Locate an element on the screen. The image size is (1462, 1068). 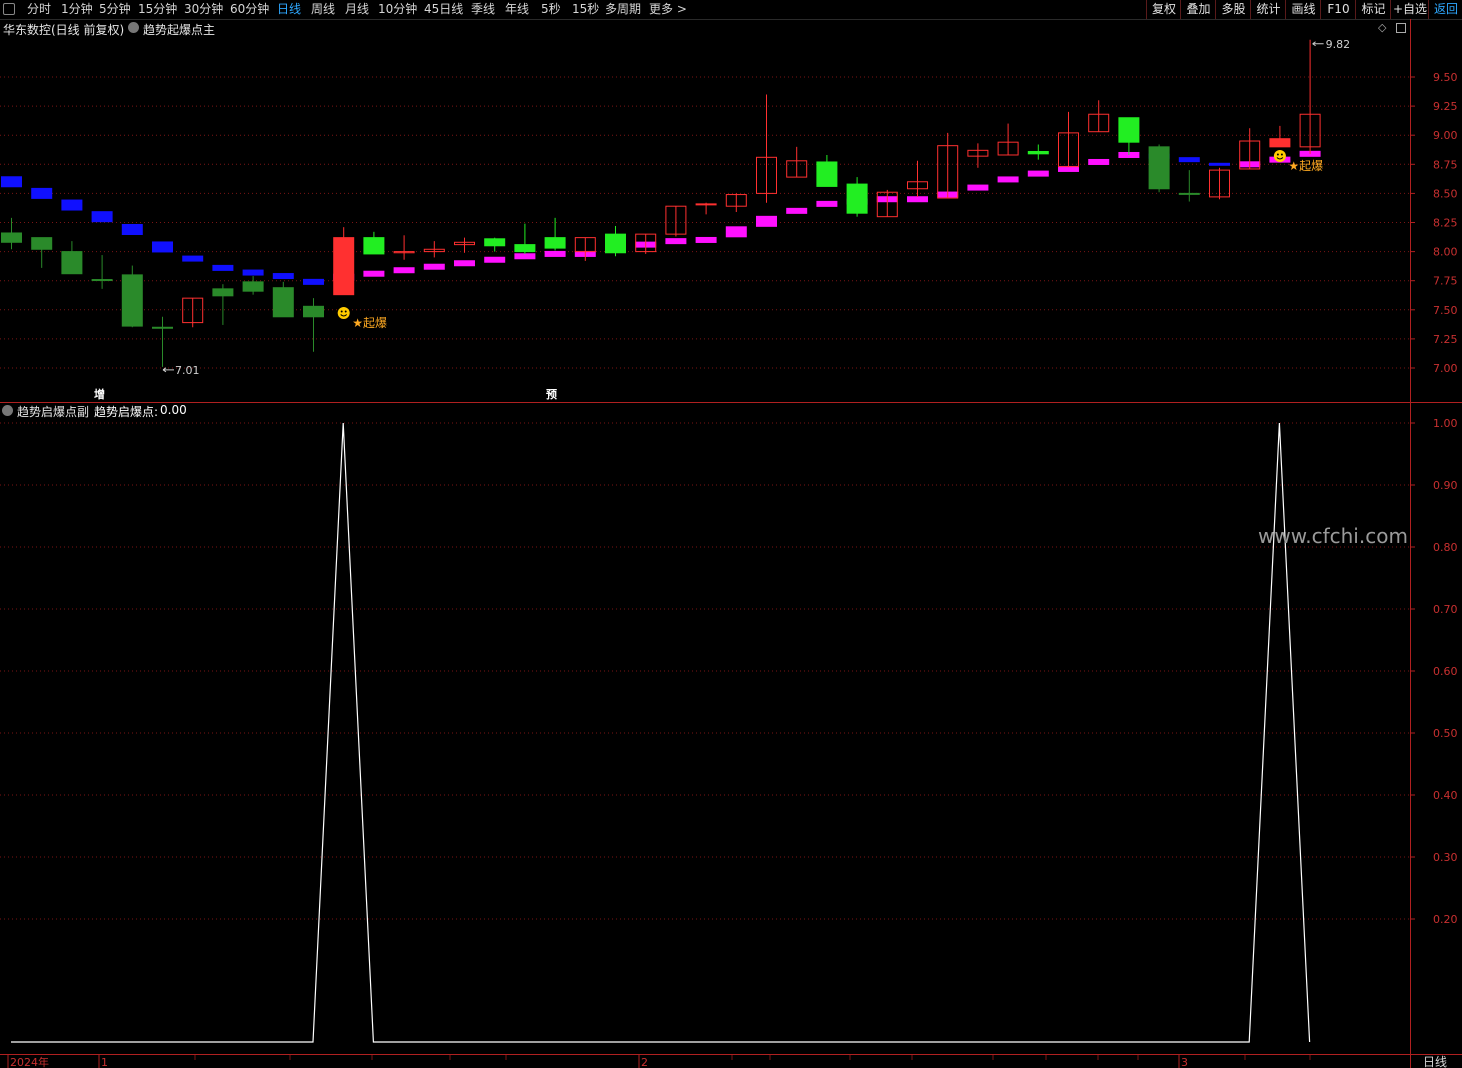
sub-tick-label: 0.40 is located at coordinates (1445, 795).